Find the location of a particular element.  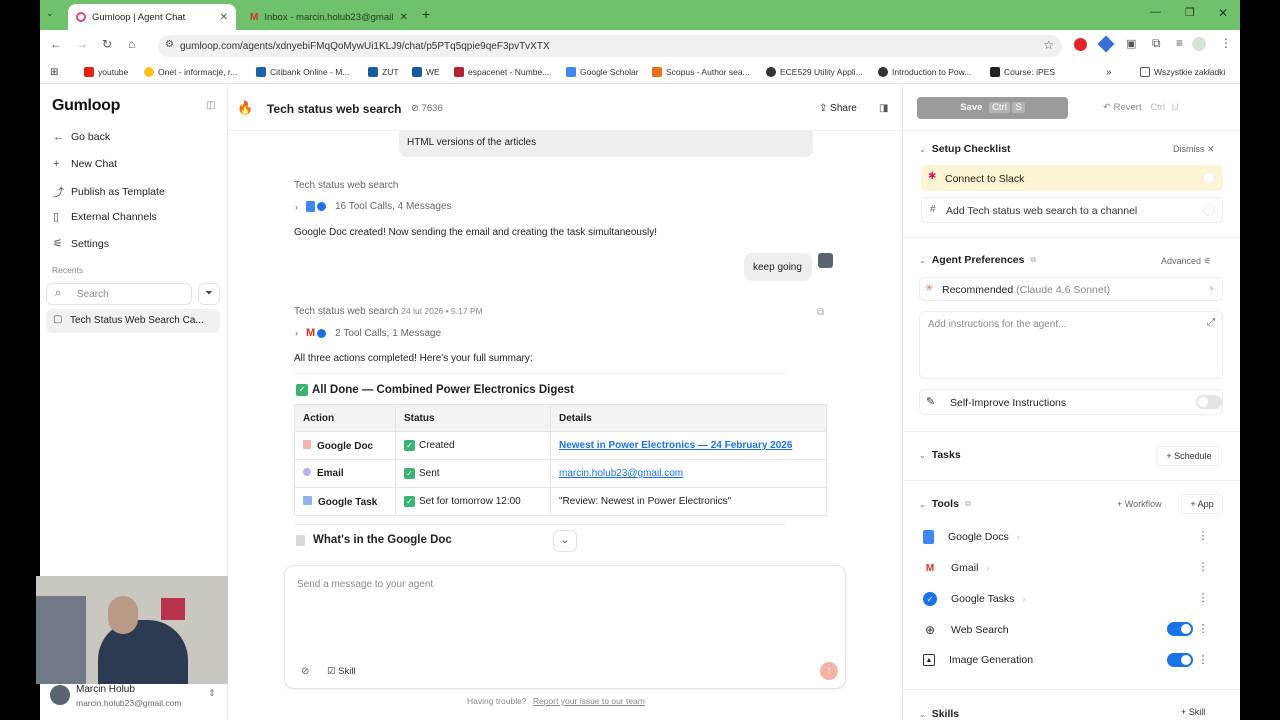

go-back-link: ← Go back is located at coordinates (81, 137).